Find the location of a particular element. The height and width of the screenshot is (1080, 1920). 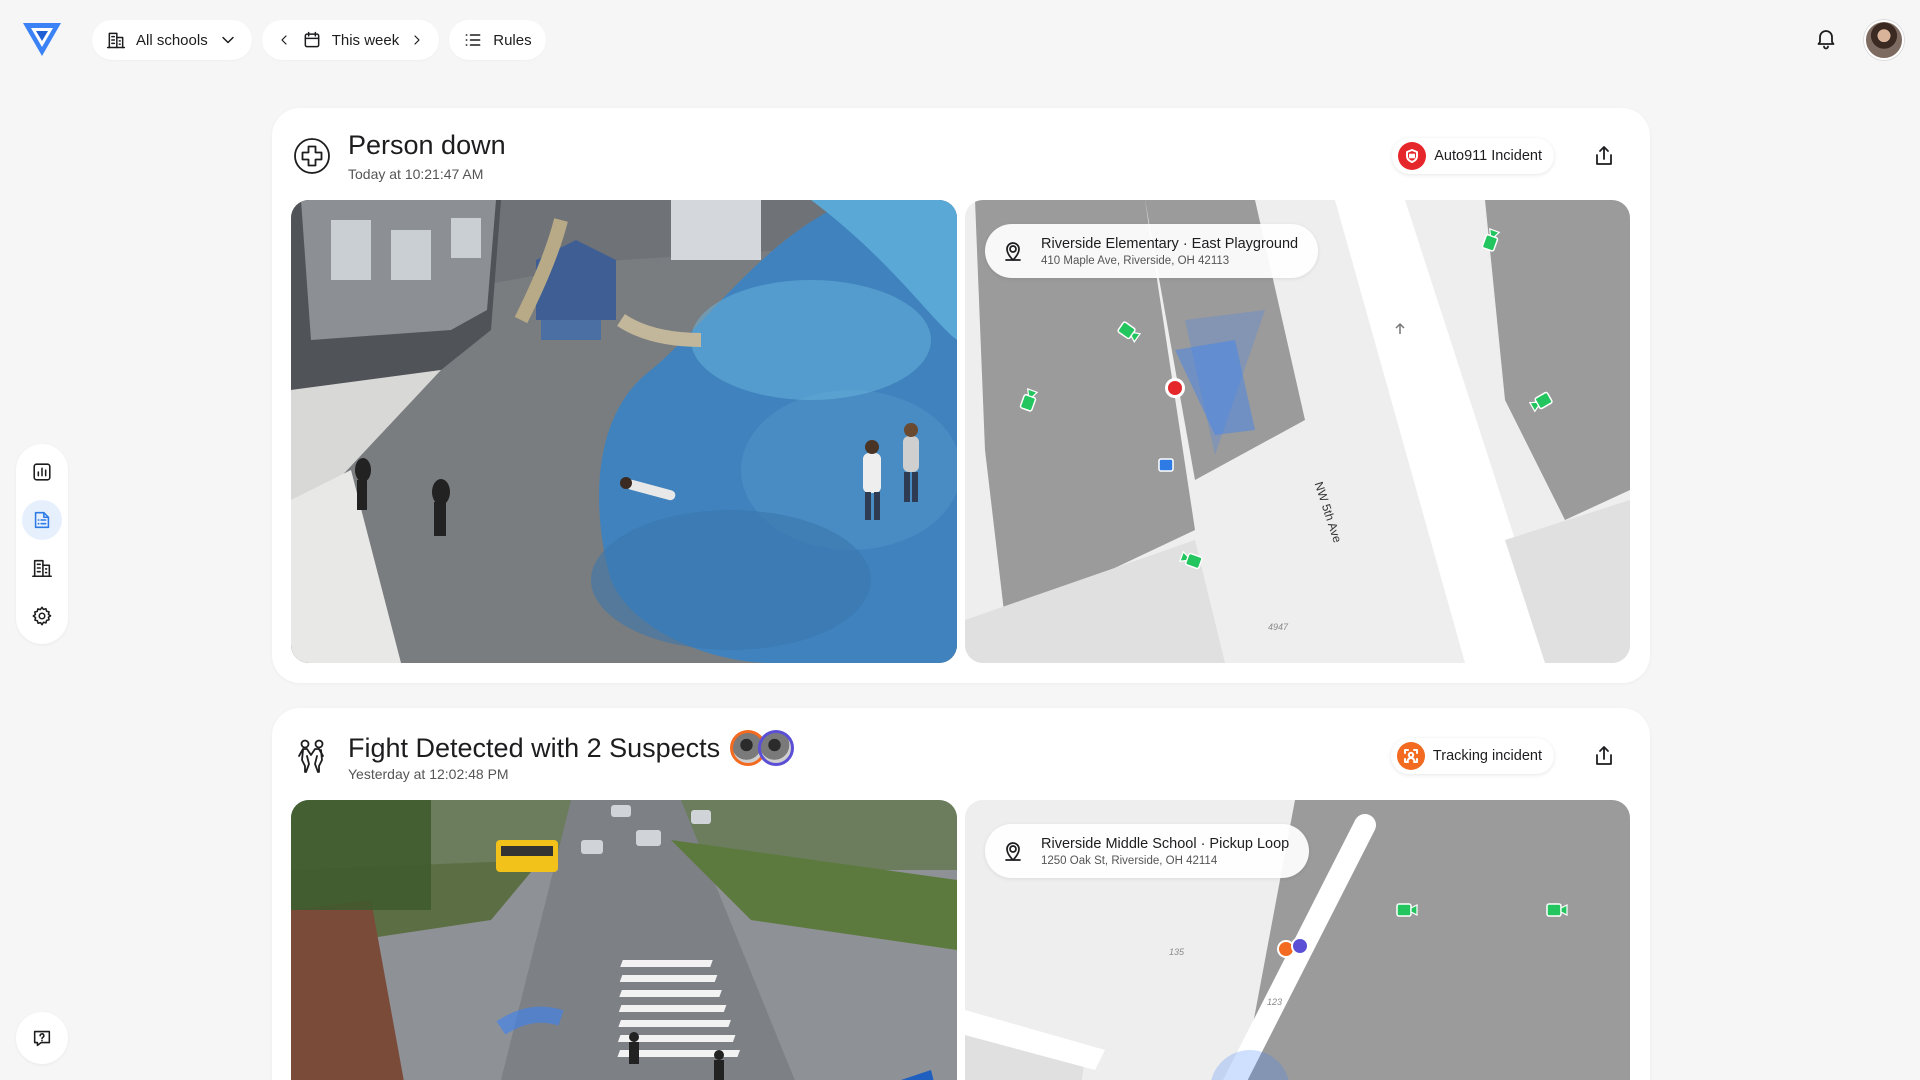

app-logo is located at coordinates (42, 40).